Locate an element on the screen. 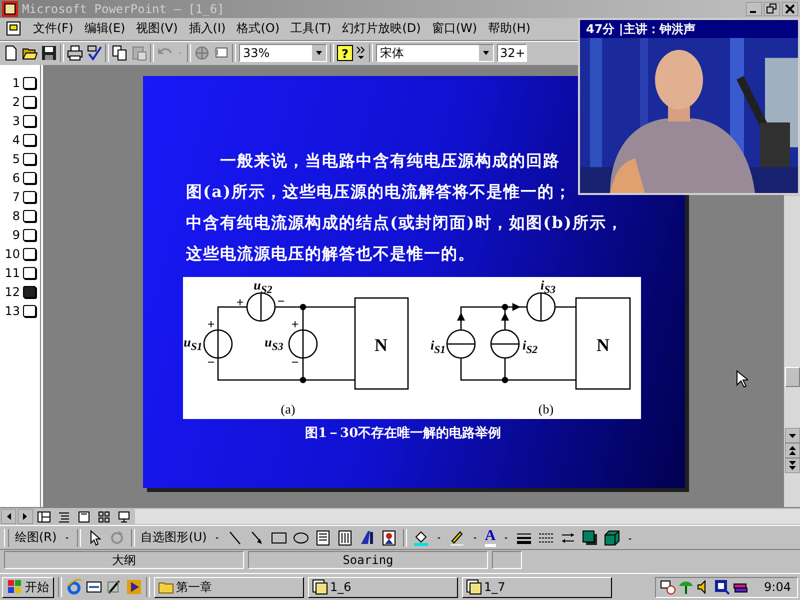  circuit-label: u$_{S2}$ is located at coordinates (263, 287).